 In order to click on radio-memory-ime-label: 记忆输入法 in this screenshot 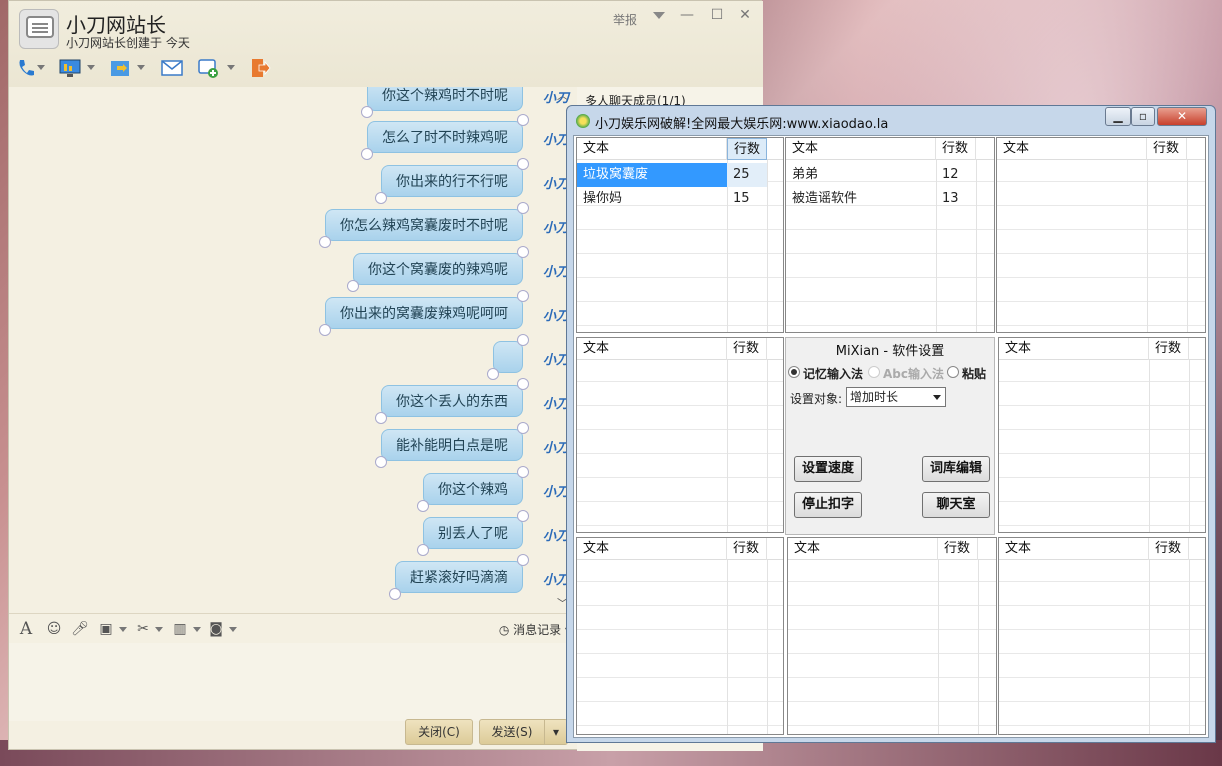, I will do `click(833, 373)`.